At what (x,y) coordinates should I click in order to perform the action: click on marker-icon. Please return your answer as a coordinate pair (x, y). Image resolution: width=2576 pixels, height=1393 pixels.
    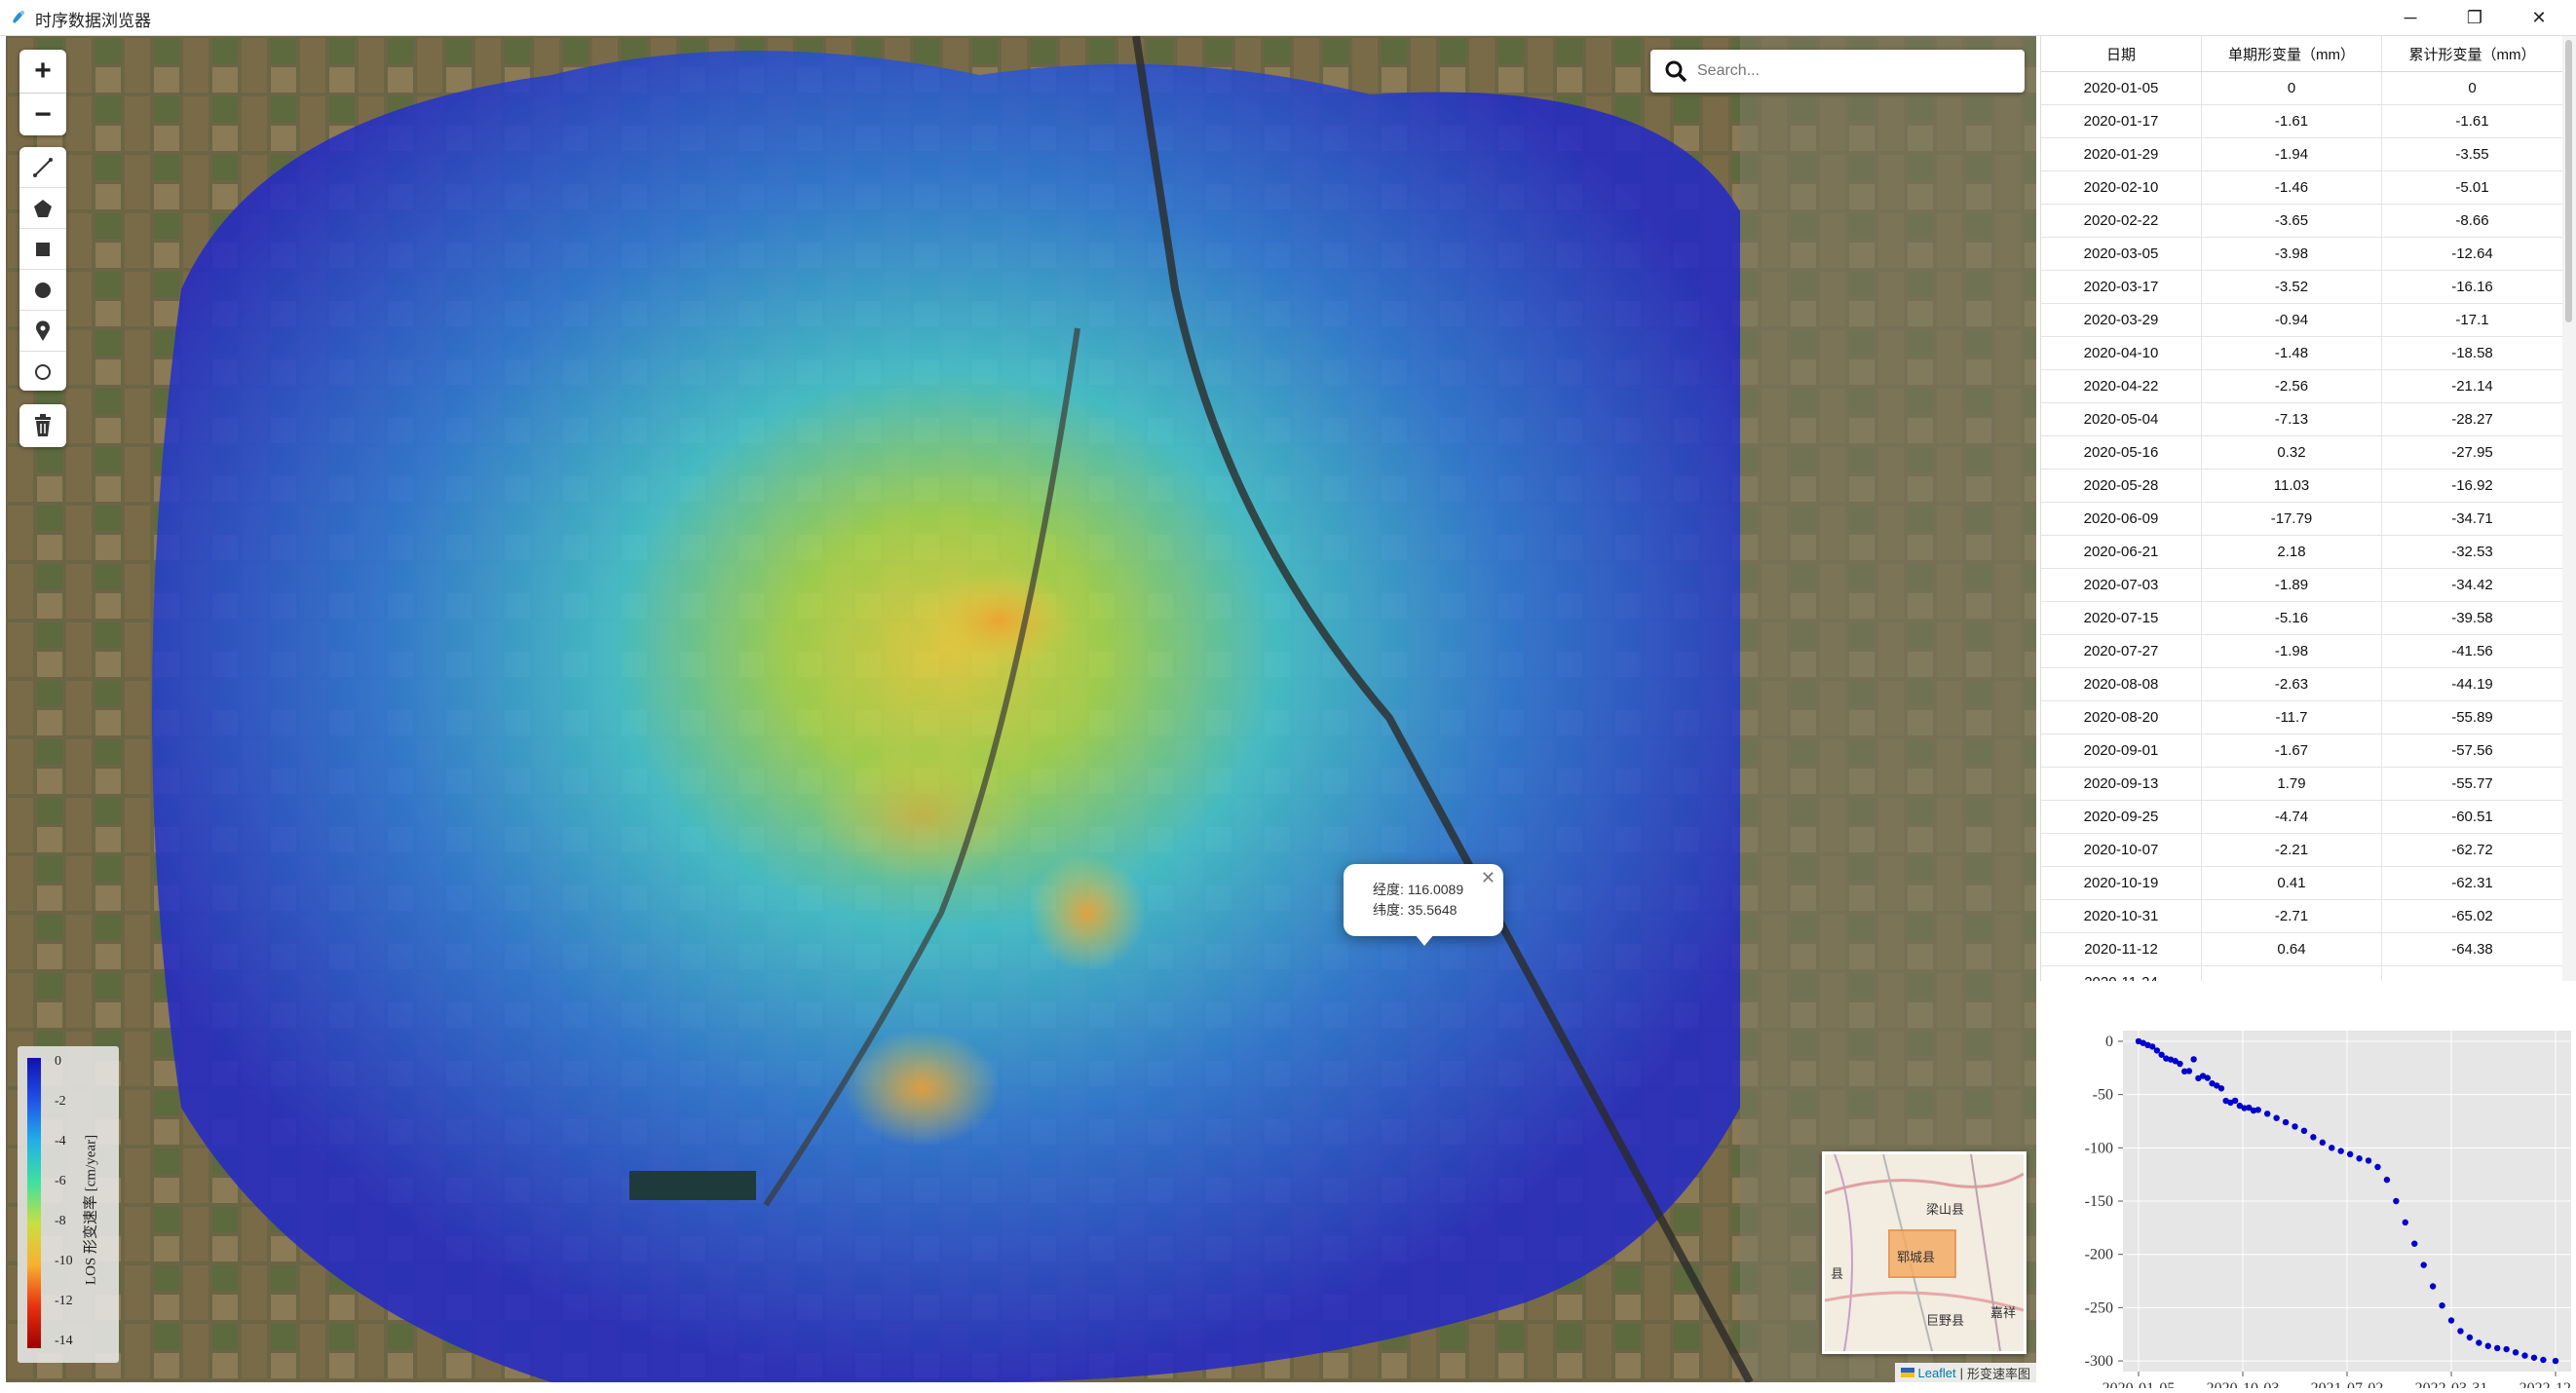
    Looking at the image, I should click on (43, 331).